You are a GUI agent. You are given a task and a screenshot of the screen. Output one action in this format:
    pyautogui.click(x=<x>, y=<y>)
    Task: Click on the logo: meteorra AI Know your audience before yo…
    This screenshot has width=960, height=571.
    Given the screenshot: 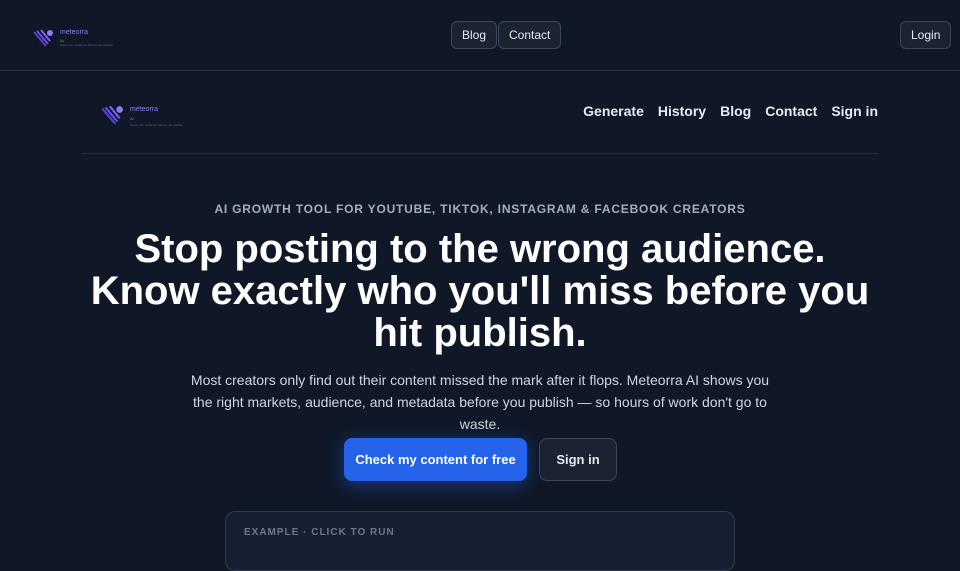 What is the action you would take?
    pyautogui.click(x=72, y=39)
    